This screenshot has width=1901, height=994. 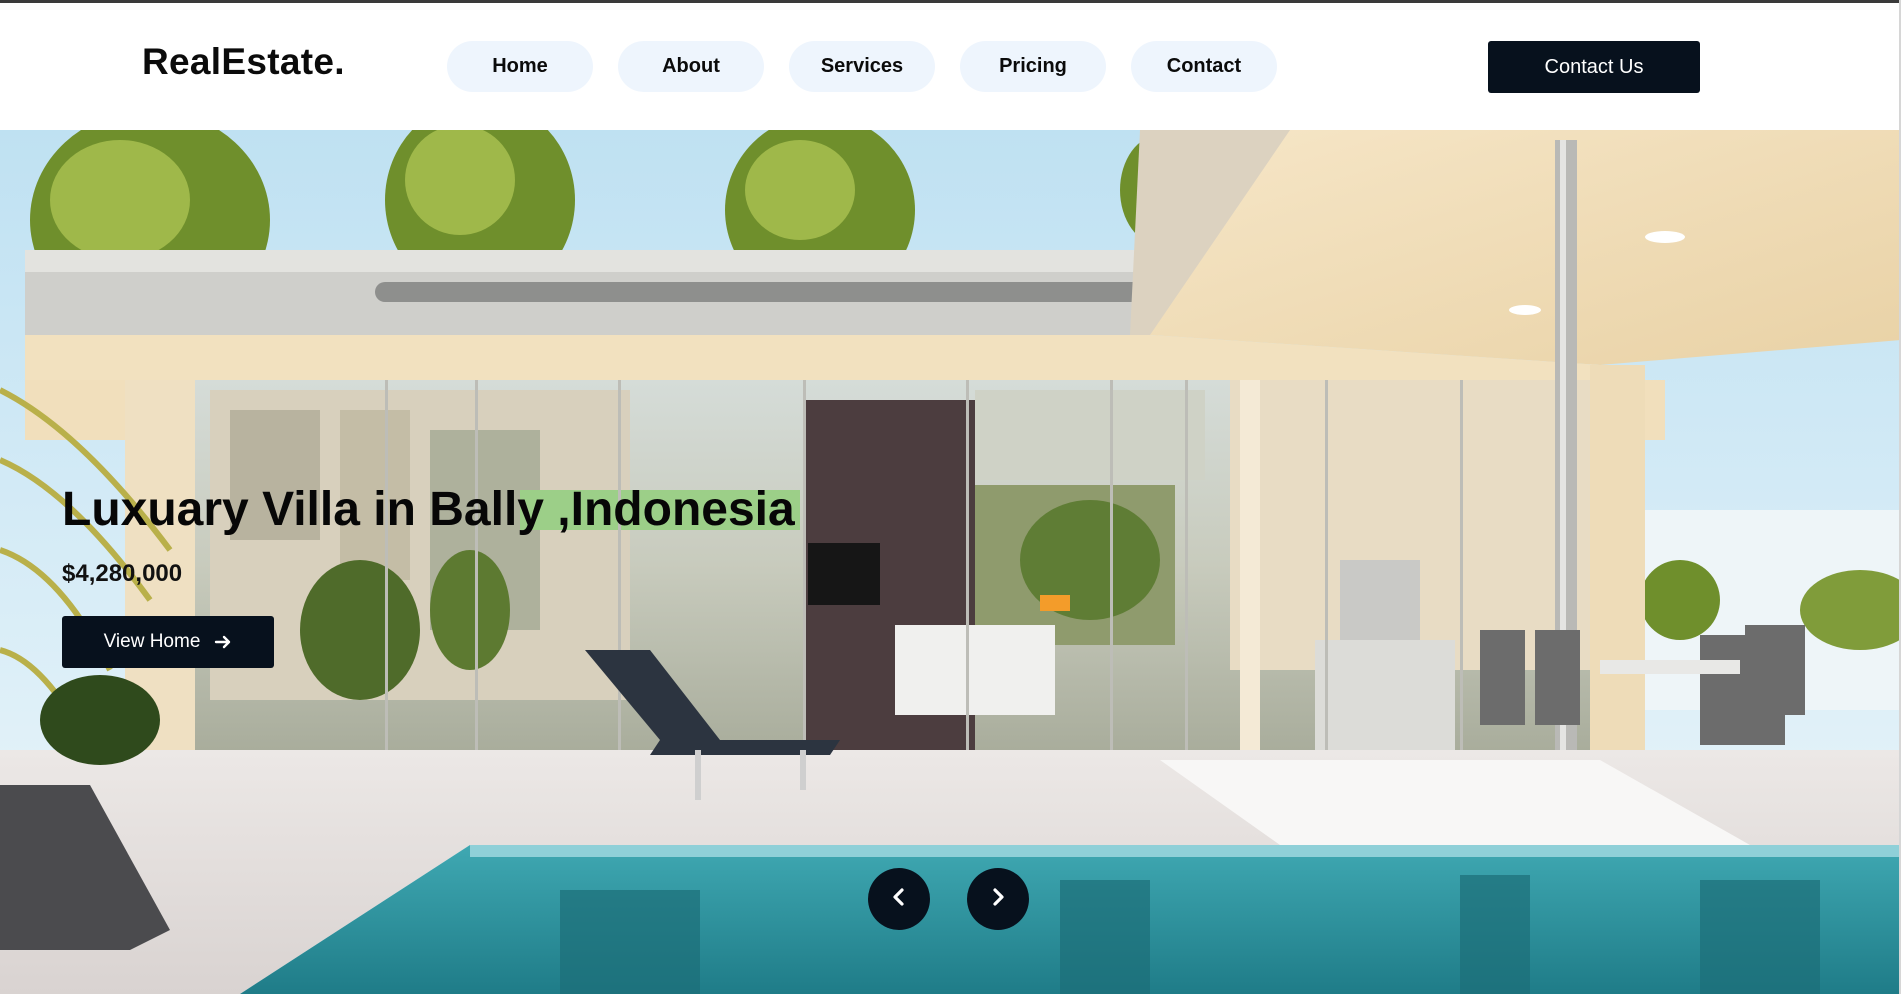 I want to click on nav-item-about: About, so click(x=691, y=66).